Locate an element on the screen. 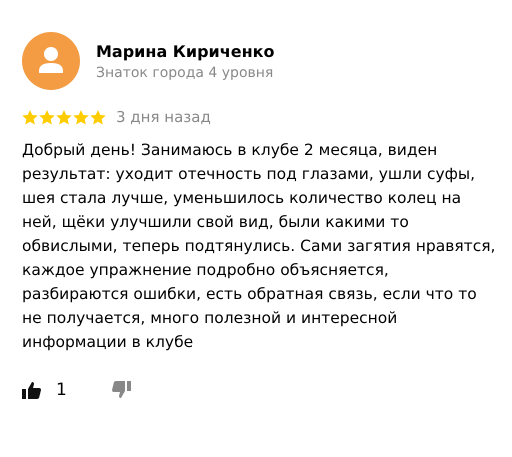  author-name: Марина Кириченко is located at coordinates (185, 51).